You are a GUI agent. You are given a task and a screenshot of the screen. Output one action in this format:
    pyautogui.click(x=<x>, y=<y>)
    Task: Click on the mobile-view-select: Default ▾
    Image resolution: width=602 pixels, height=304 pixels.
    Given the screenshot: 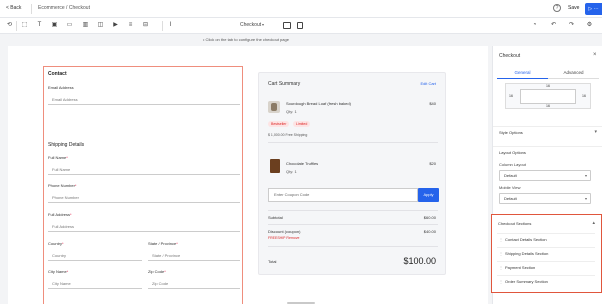 What is the action you would take?
    pyautogui.click(x=545, y=198)
    